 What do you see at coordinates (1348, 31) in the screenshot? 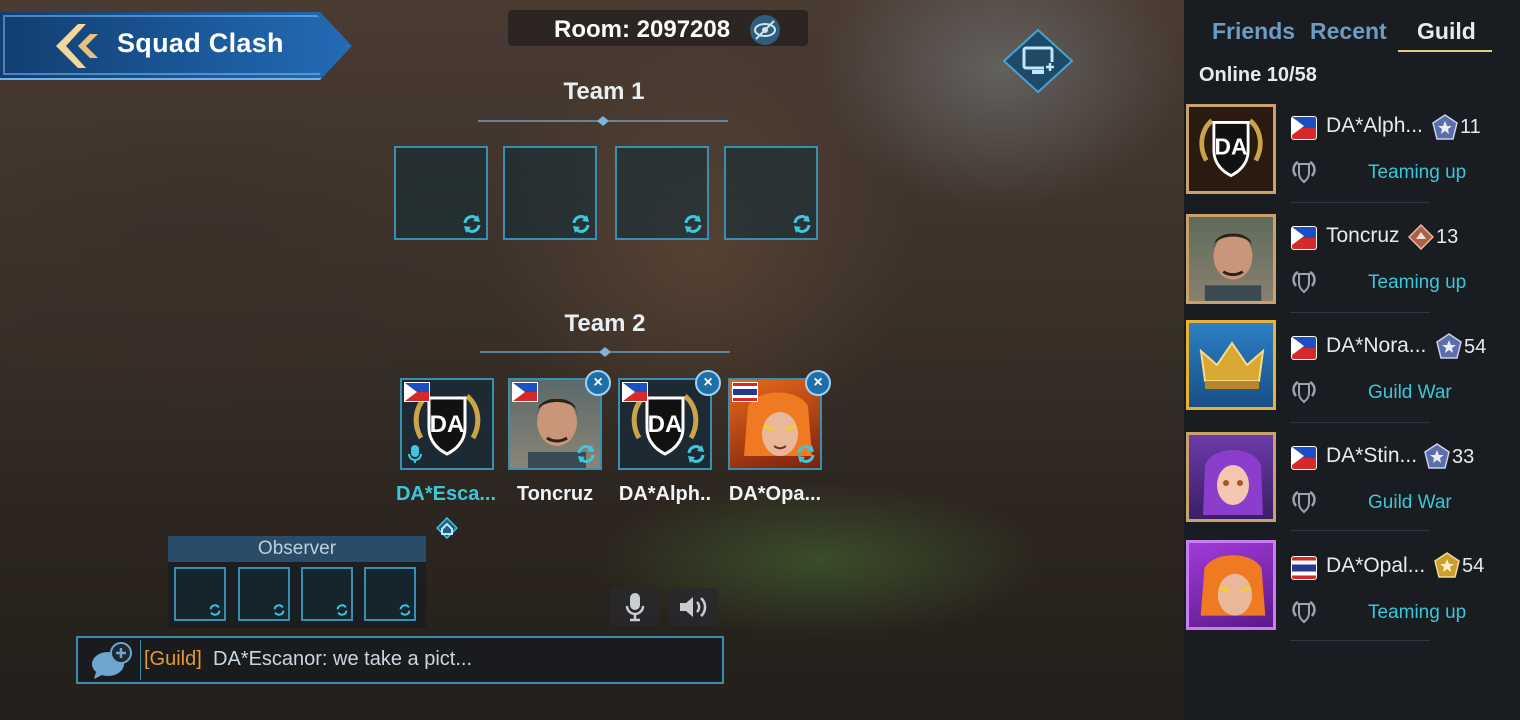
I see `tab-recent: Recent` at bounding box center [1348, 31].